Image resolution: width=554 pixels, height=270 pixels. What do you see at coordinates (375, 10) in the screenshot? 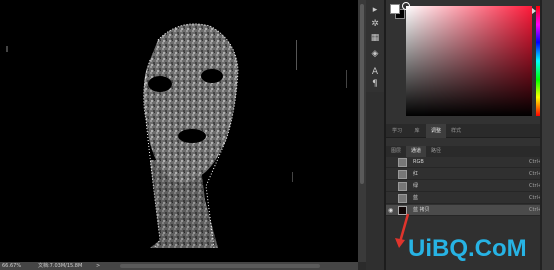
I see `navigator-icon: ▸` at bounding box center [375, 10].